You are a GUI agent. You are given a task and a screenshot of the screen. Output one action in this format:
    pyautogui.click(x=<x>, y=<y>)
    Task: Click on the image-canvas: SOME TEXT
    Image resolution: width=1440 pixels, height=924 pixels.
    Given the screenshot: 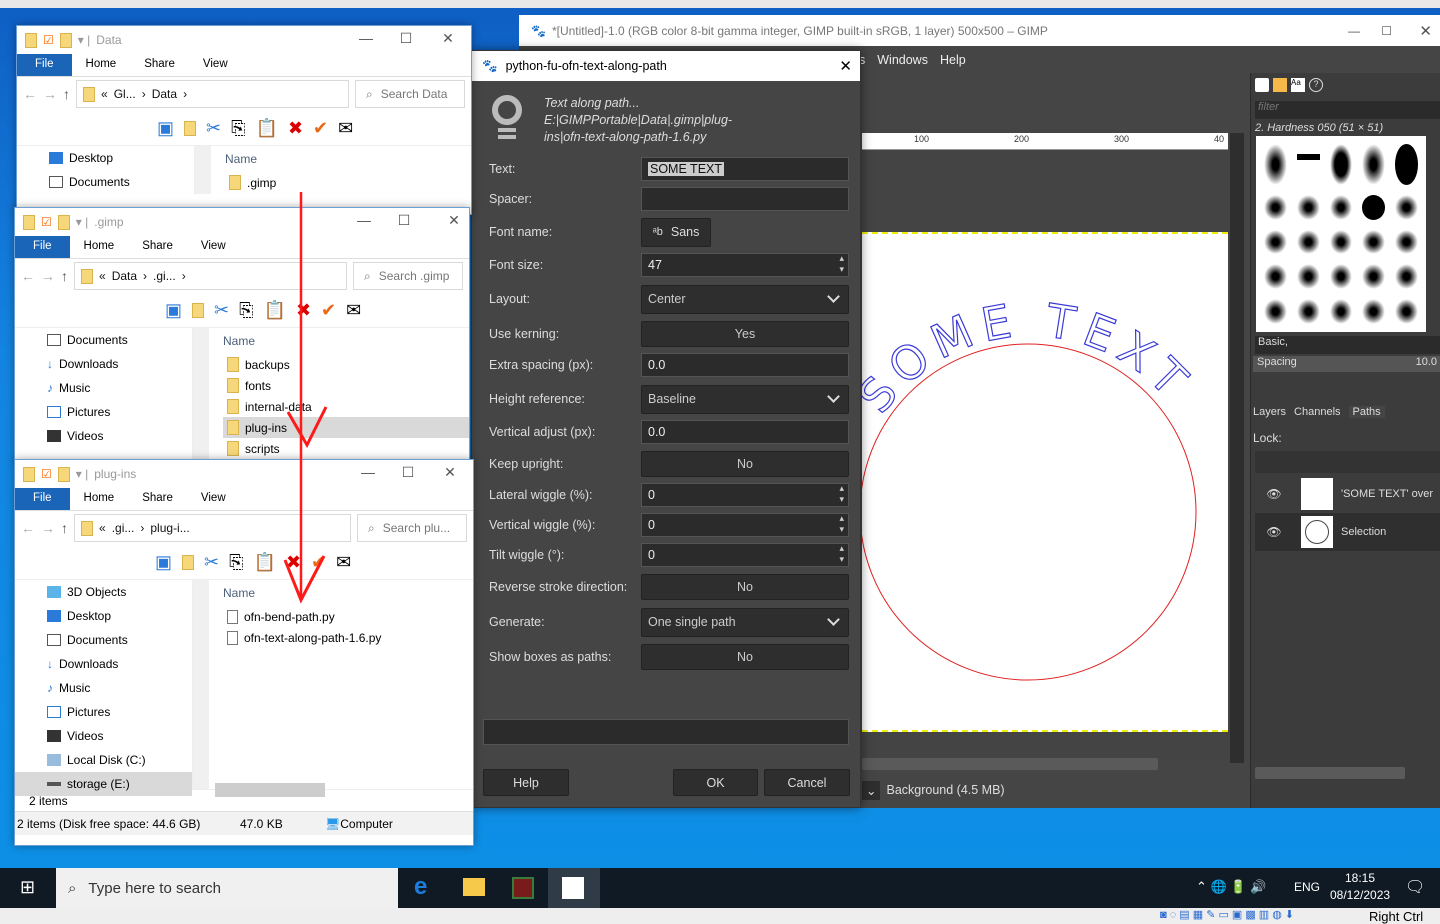 What is the action you would take?
    pyautogui.click(x=1045, y=482)
    